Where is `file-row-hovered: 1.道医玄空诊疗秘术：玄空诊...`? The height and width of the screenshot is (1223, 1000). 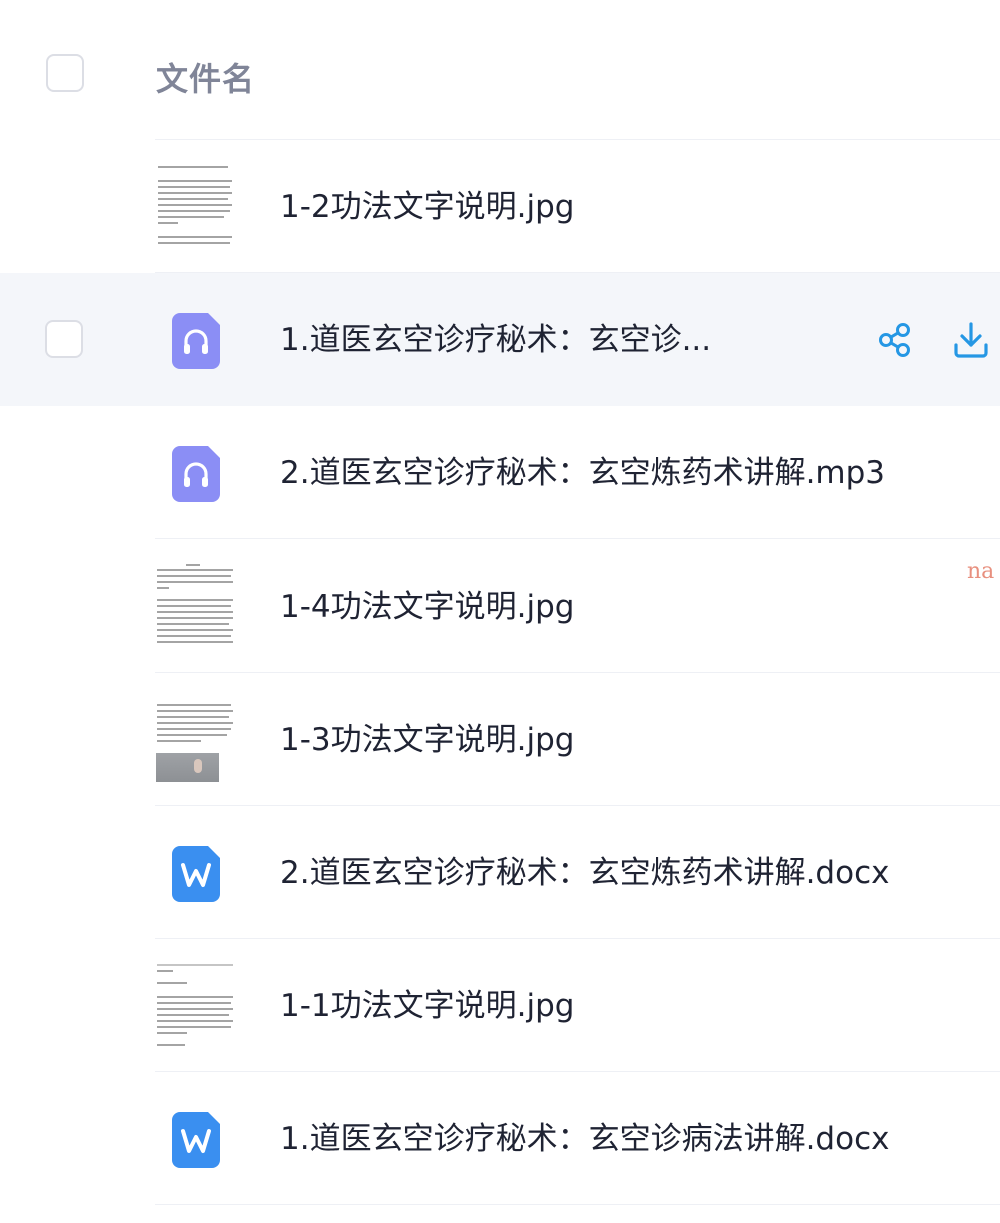 file-row-hovered: 1.道医玄空诊疗秘术：玄空诊... is located at coordinates (500, 339).